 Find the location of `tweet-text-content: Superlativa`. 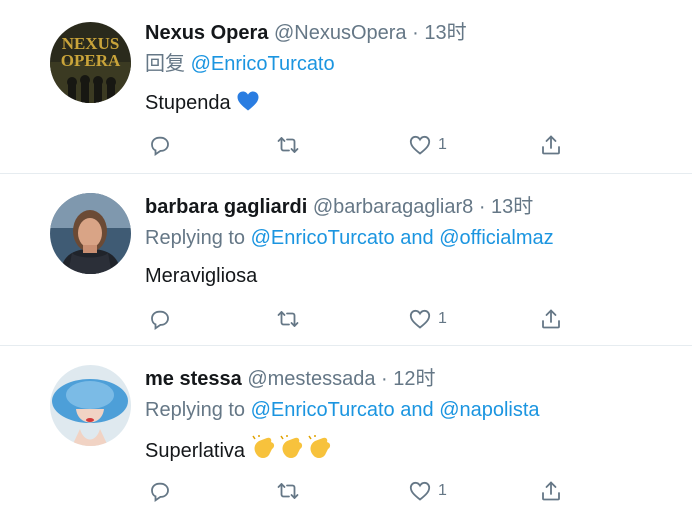

tweet-text-content: Superlativa is located at coordinates (195, 451).